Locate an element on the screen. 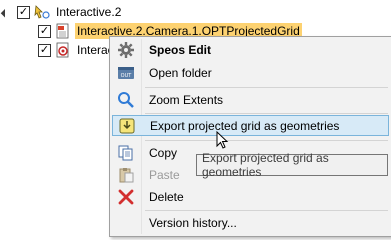 The image size is (391, 240). delete-x-icon is located at coordinates (126, 197).